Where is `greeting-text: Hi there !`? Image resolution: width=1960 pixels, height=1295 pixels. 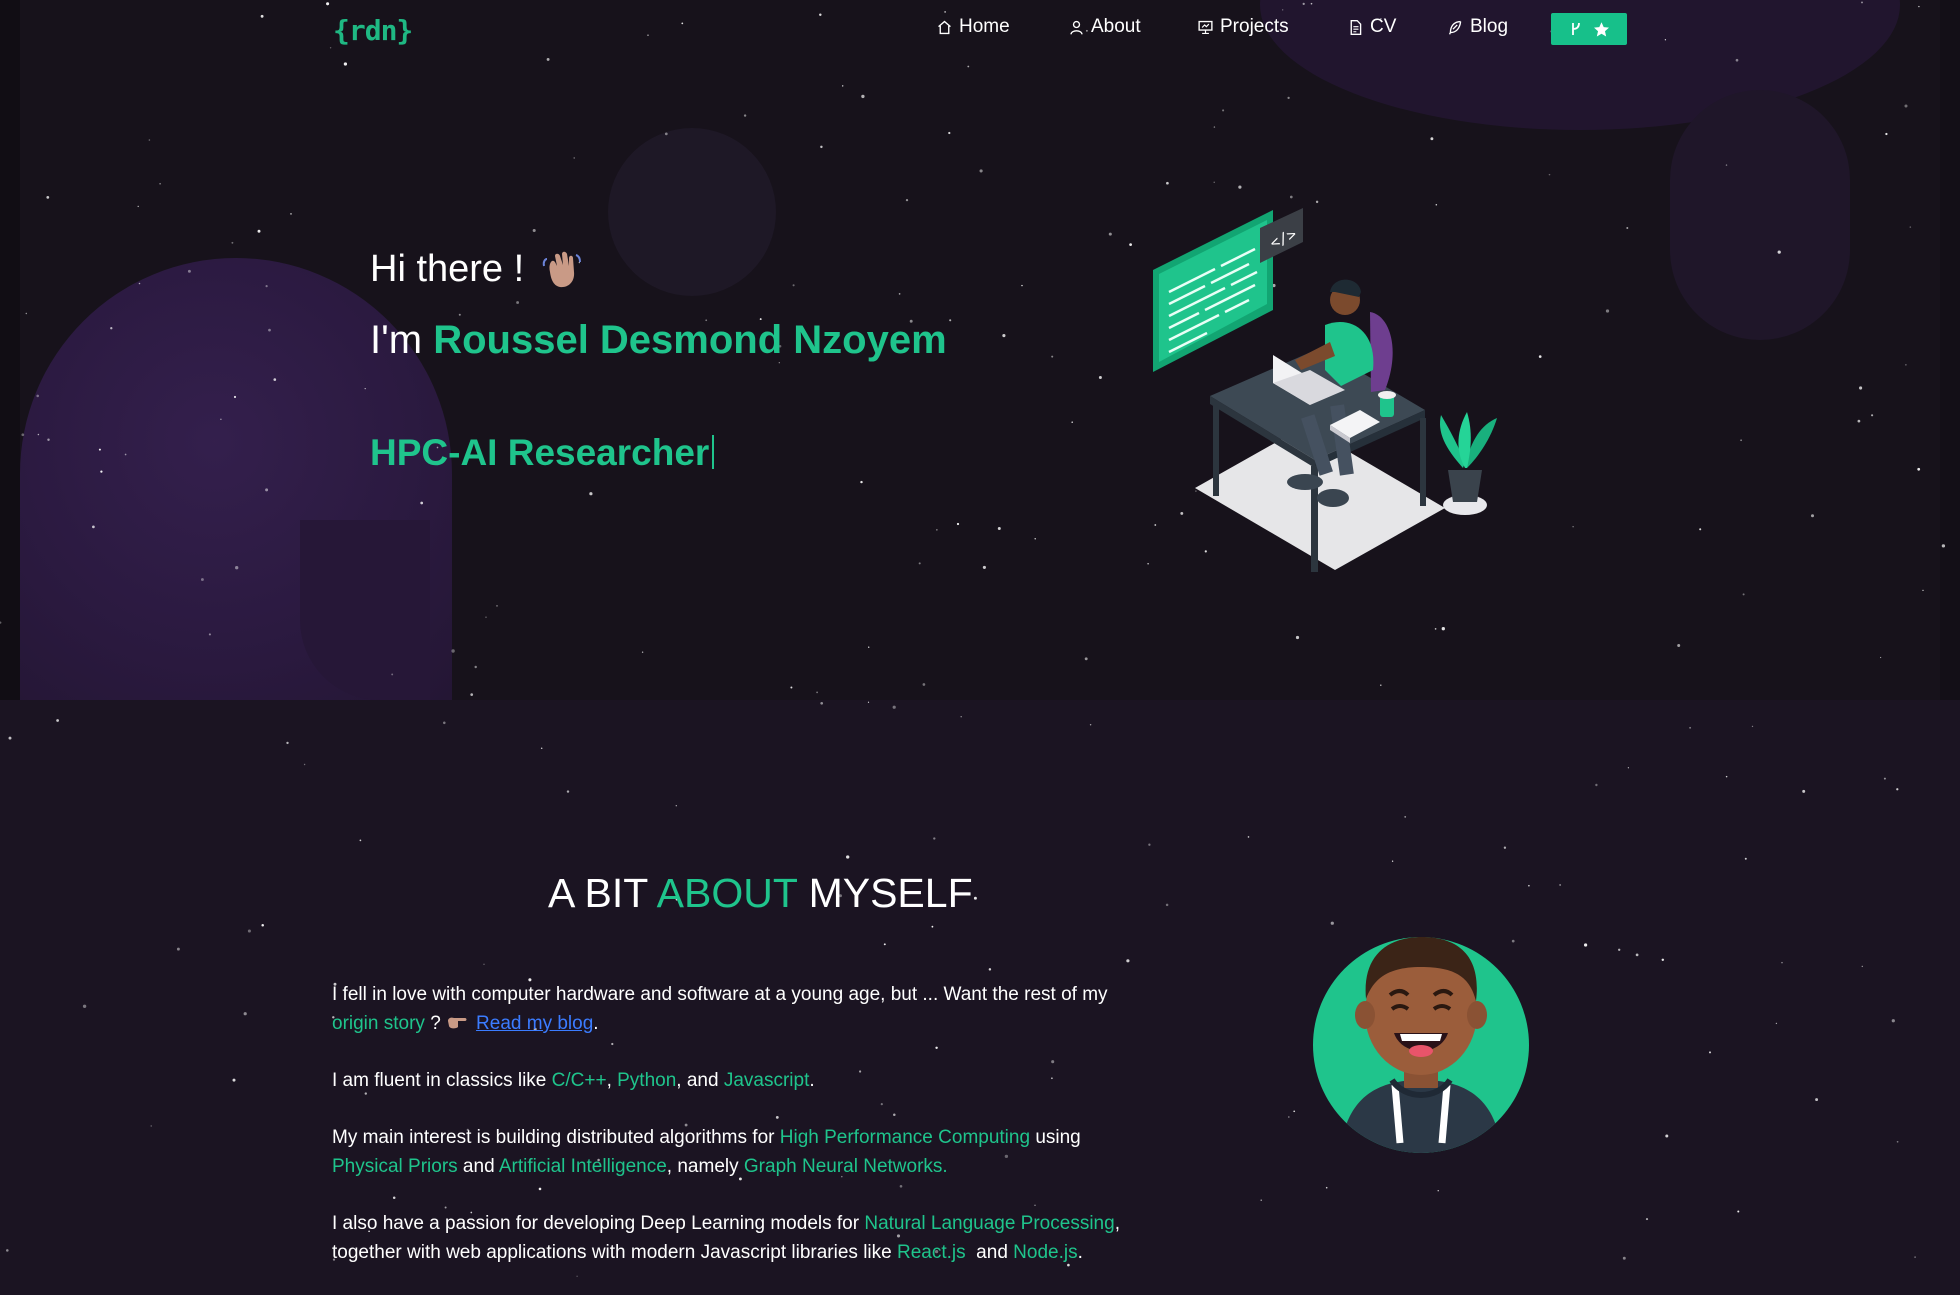 greeting-text: Hi there ! is located at coordinates (447, 269).